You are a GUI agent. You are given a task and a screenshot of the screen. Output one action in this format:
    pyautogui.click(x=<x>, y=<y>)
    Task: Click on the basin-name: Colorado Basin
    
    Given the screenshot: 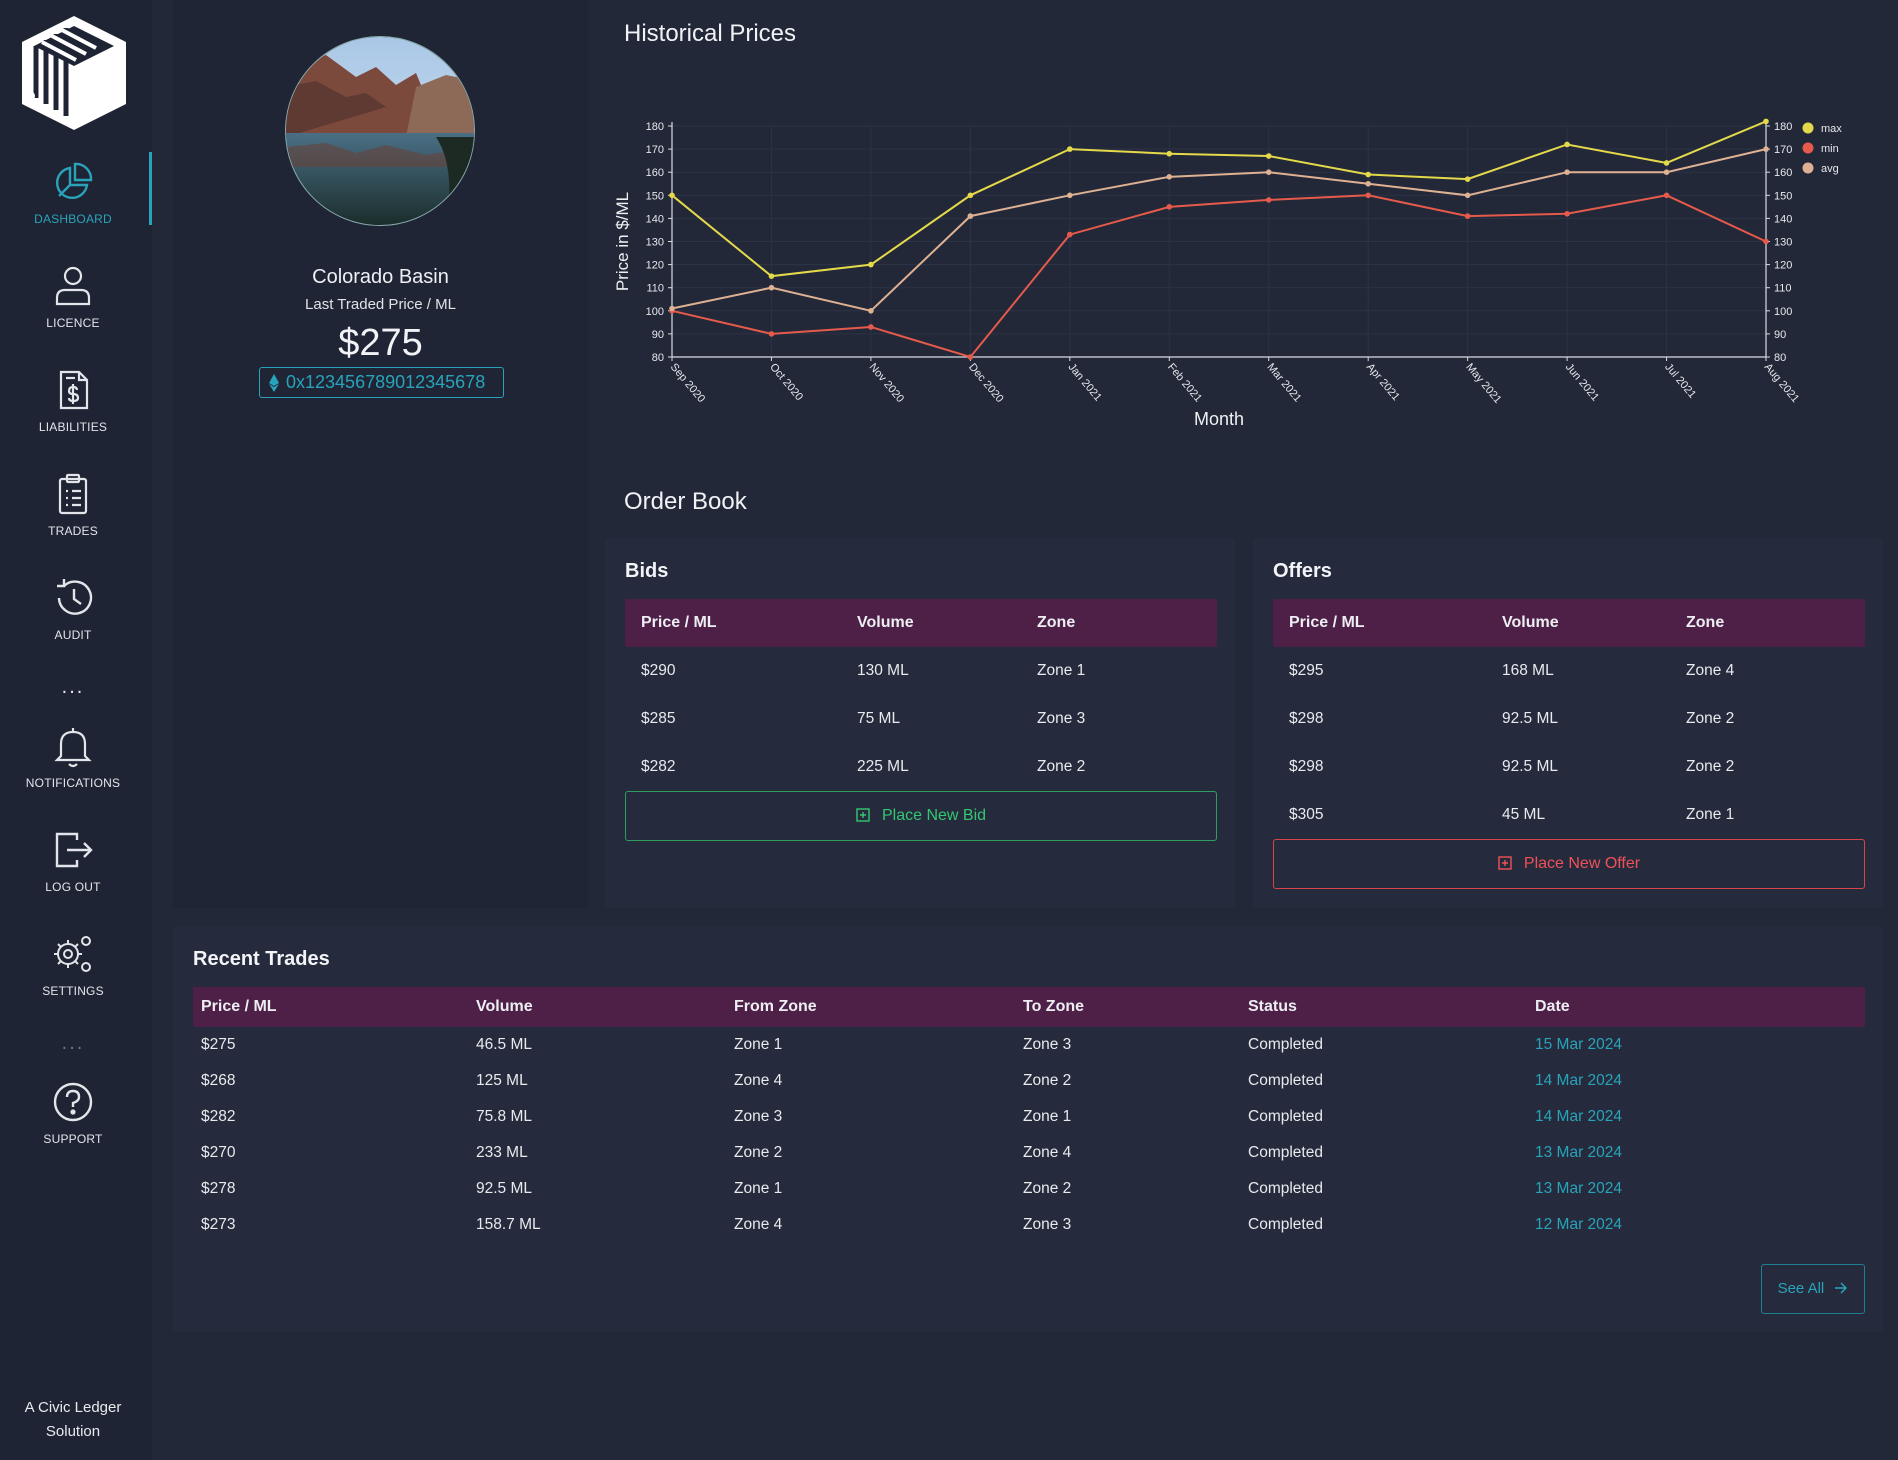 What is the action you would take?
    pyautogui.click(x=380, y=277)
    